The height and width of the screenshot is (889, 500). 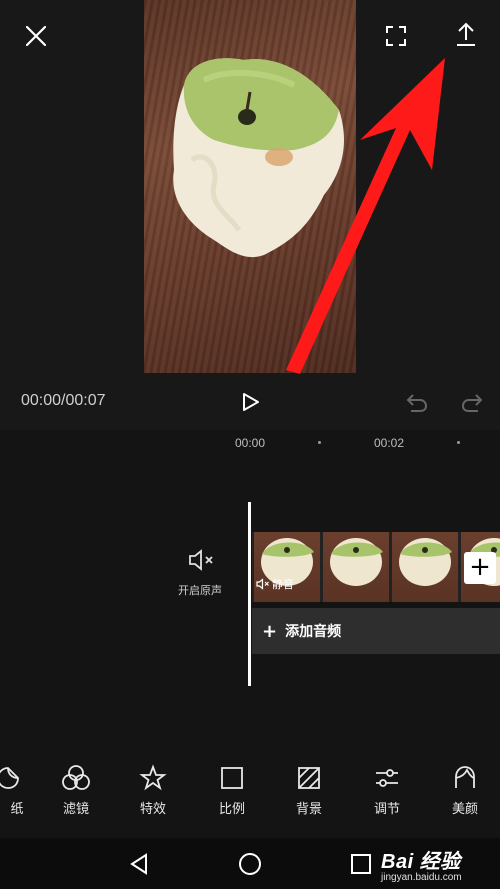 What do you see at coordinates (63, 400) in the screenshot?
I see `time-display: 00:00/00:07` at bounding box center [63, 400].